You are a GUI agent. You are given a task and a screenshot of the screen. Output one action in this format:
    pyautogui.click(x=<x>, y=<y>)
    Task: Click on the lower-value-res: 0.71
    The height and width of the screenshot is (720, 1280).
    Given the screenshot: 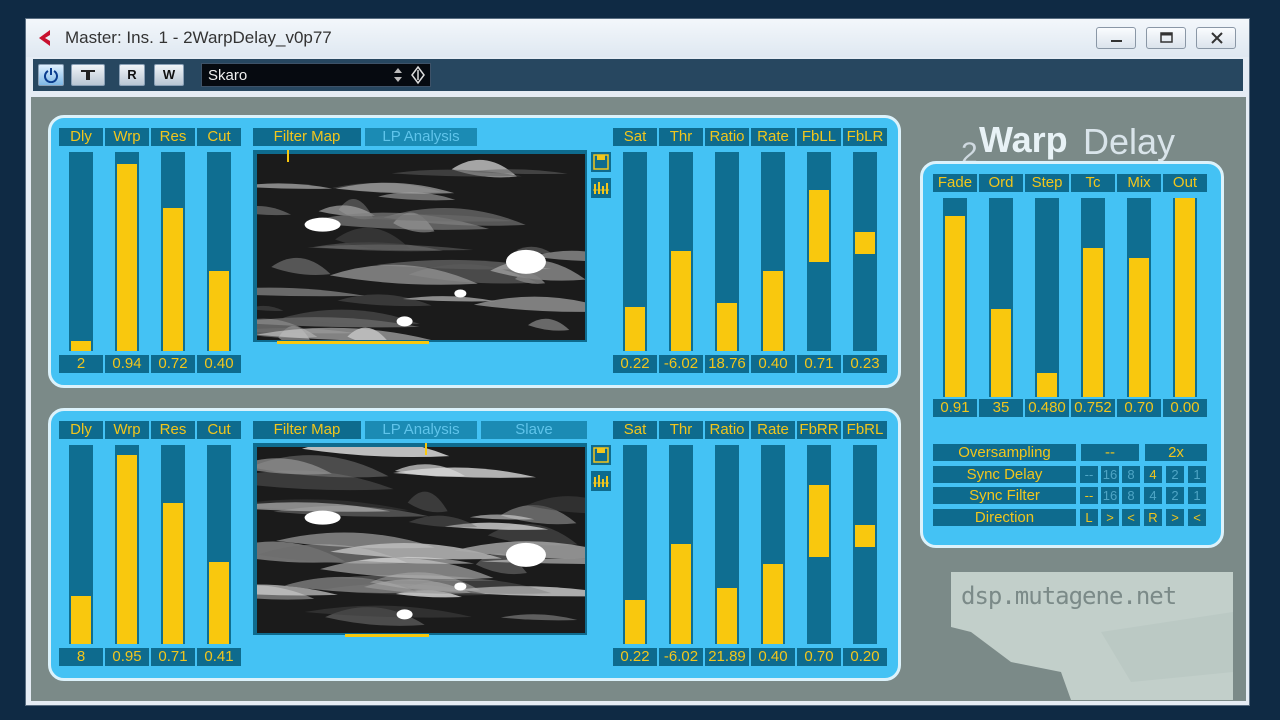 What is the action you would take?
    pyautogui.click(x=173, y=657)
    